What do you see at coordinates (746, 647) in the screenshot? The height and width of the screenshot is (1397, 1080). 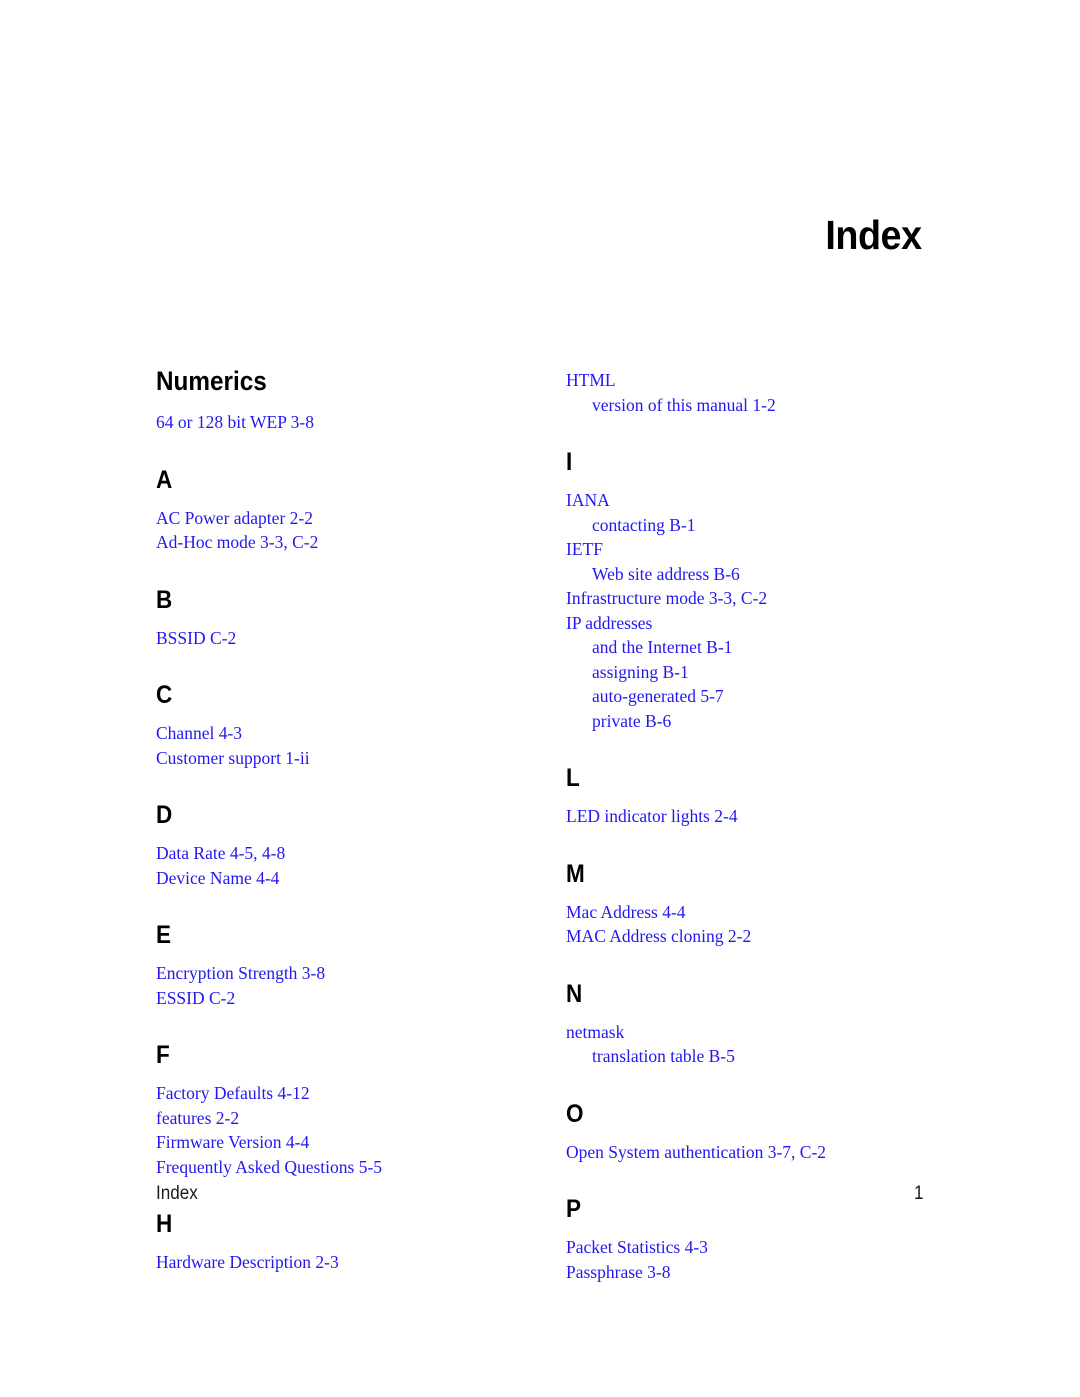 I see `index-subentry: and the Internet B-1` at bounding box center [746, 647].